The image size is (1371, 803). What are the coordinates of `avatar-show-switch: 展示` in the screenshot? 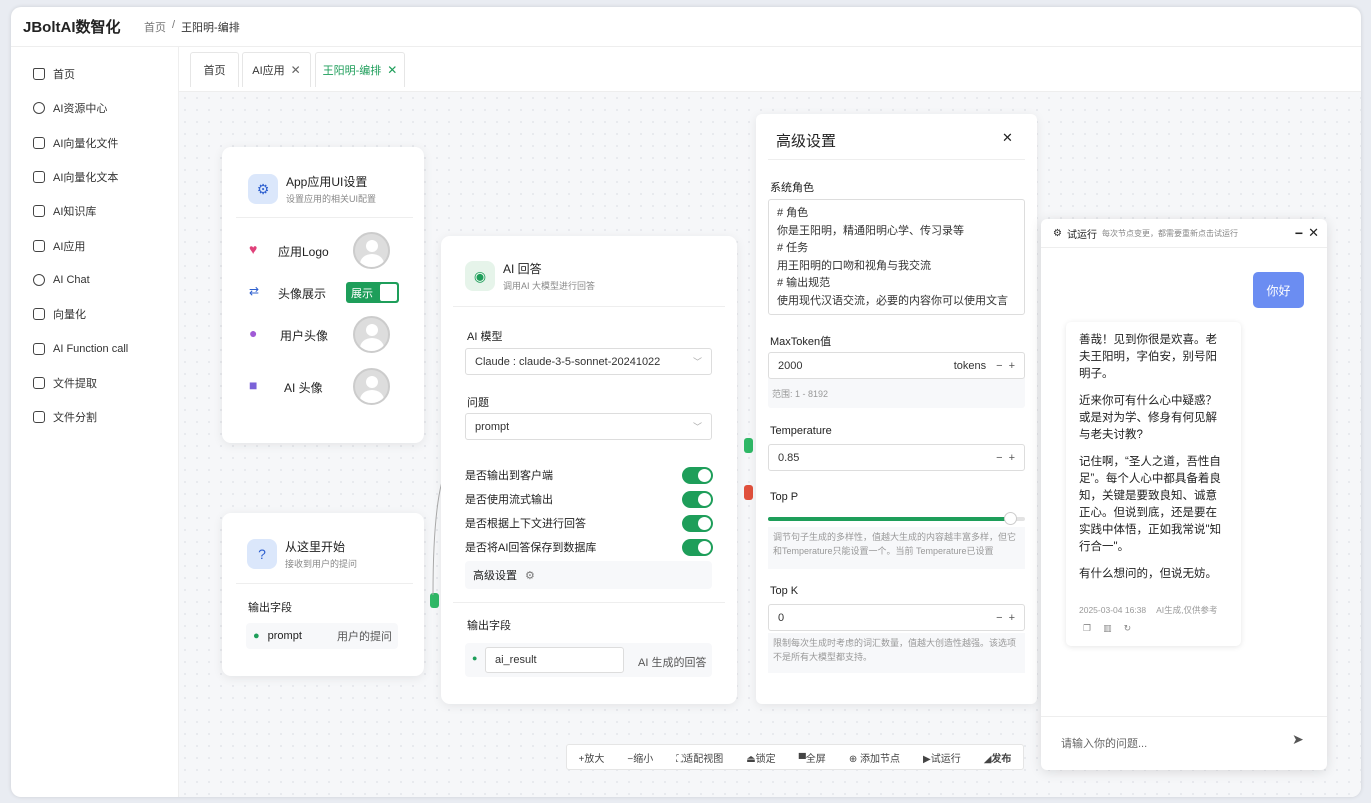 It's located at (372, 292).